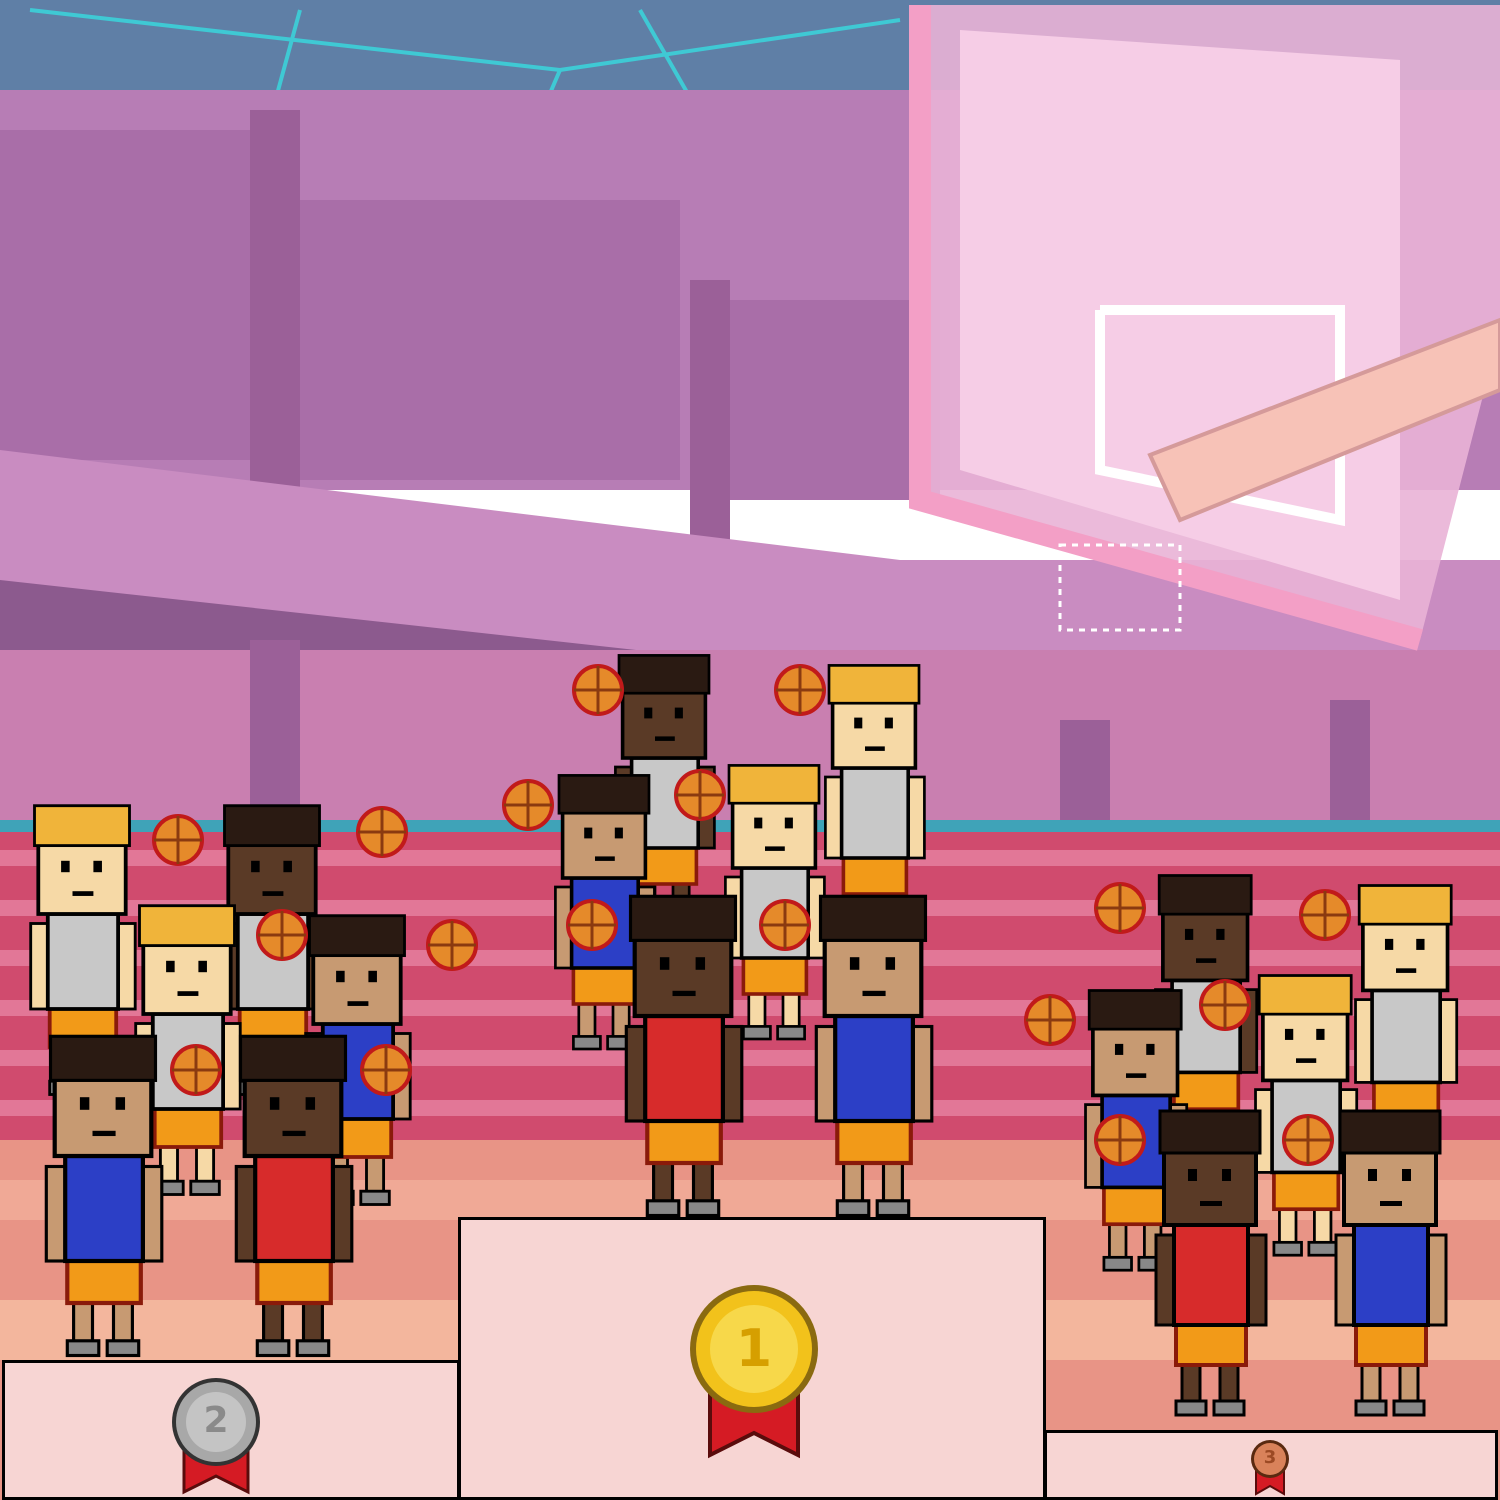  What do you see at coordinates (1270, 1457) in the screenshot?
I see `bronze-medal-place: 3` at bounding box center [1270, 1457].